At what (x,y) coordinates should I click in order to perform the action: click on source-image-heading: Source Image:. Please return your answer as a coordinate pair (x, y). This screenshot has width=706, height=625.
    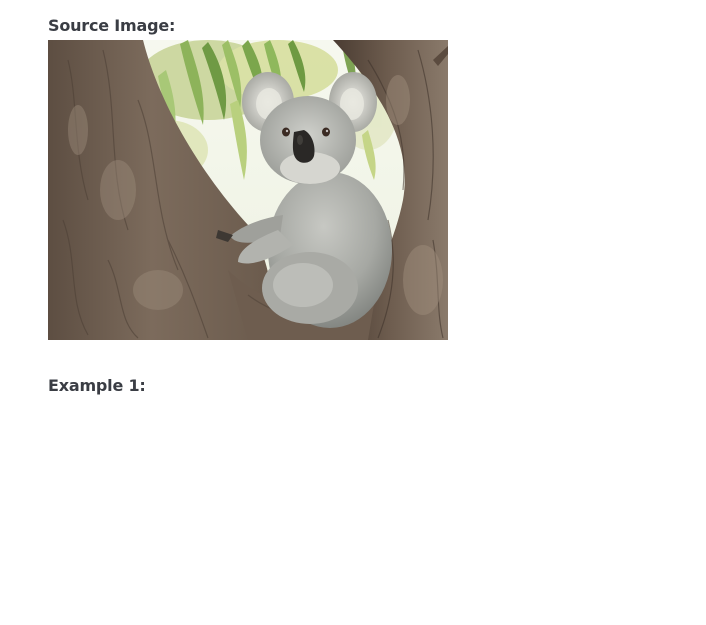
    Looking at the image, I should click on (112, 25).